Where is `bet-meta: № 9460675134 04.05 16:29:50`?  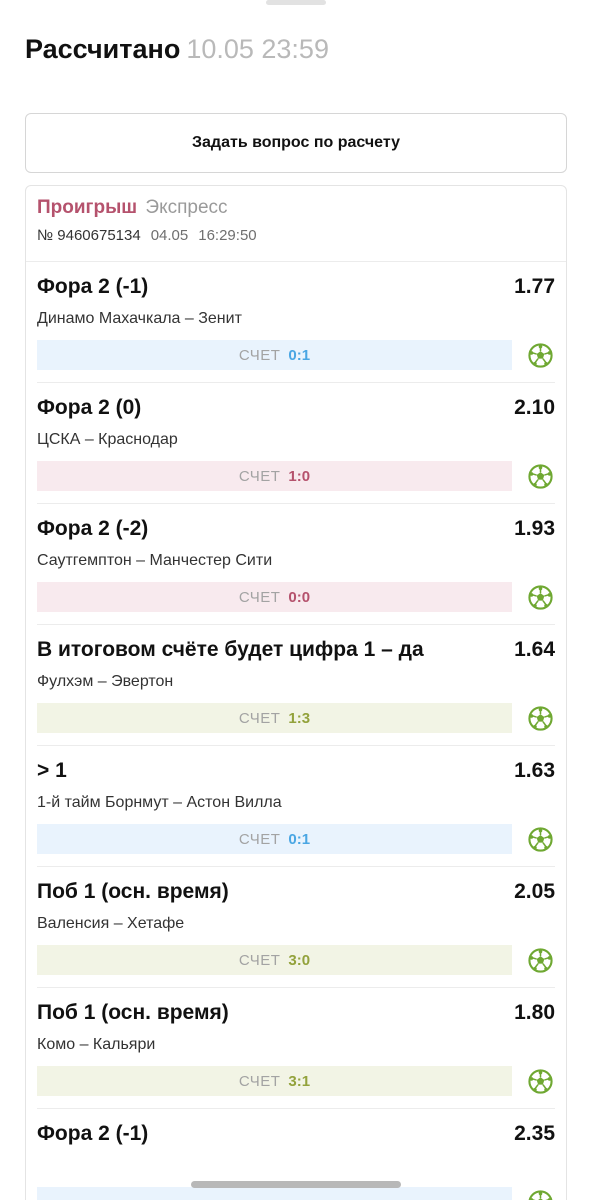
bet-meta: № 9460675134 04.05 16:29:50 is located at coordinates (296, 235).